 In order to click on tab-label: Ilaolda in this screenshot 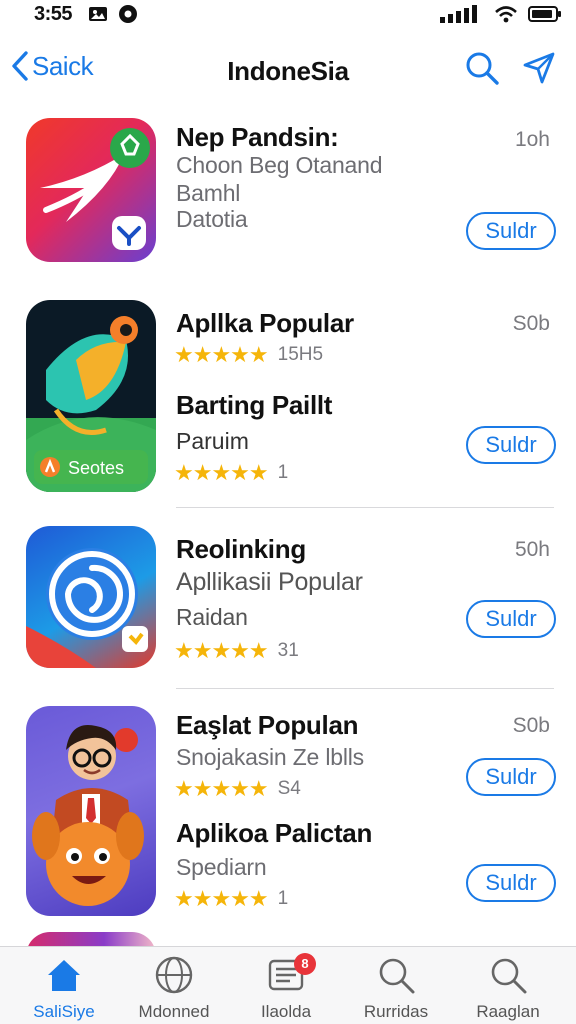, I will do `click(286, 1011)`.